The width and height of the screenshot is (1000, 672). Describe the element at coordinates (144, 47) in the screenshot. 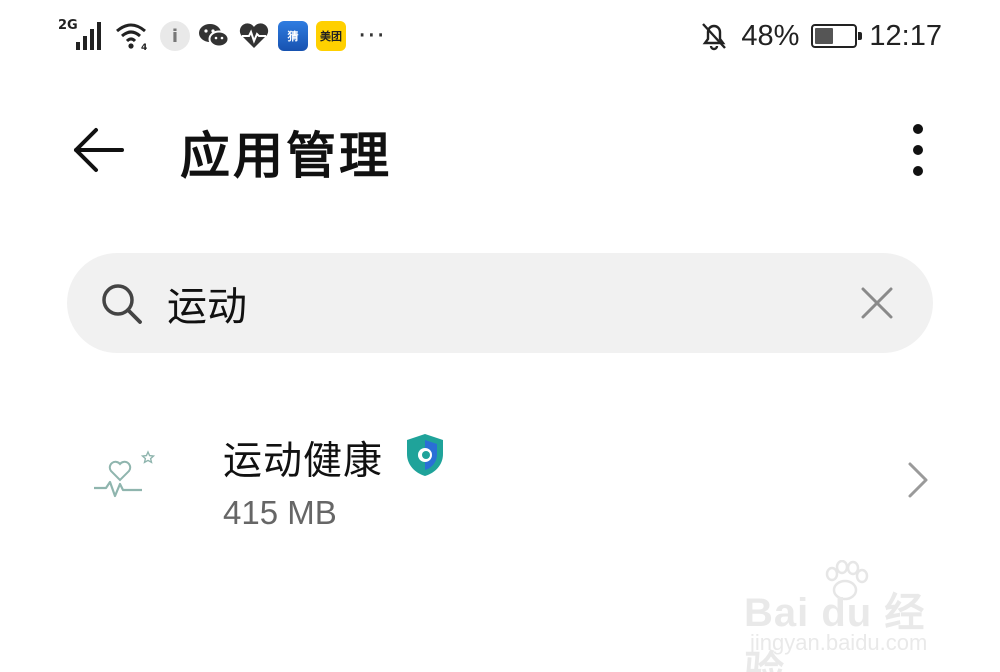

I see `svg-text: 4` at that location.